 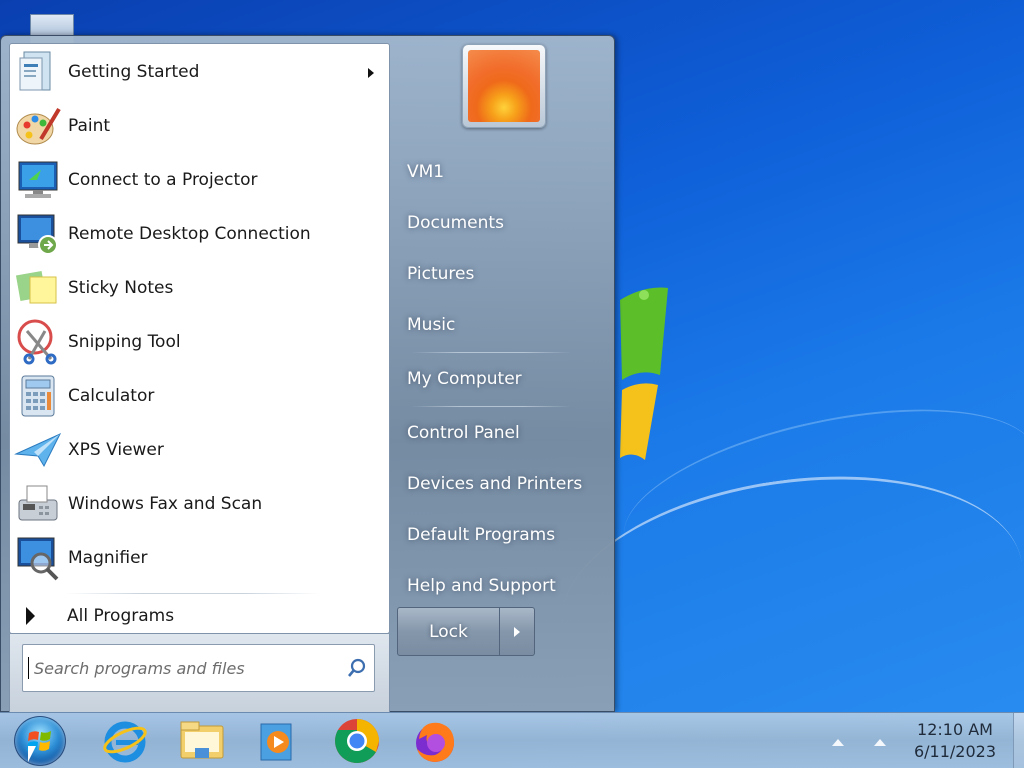 What do you see at coordinates (38, 396) in the screenshot?
I see `calculator-icon` at bounding box center [38, 396].